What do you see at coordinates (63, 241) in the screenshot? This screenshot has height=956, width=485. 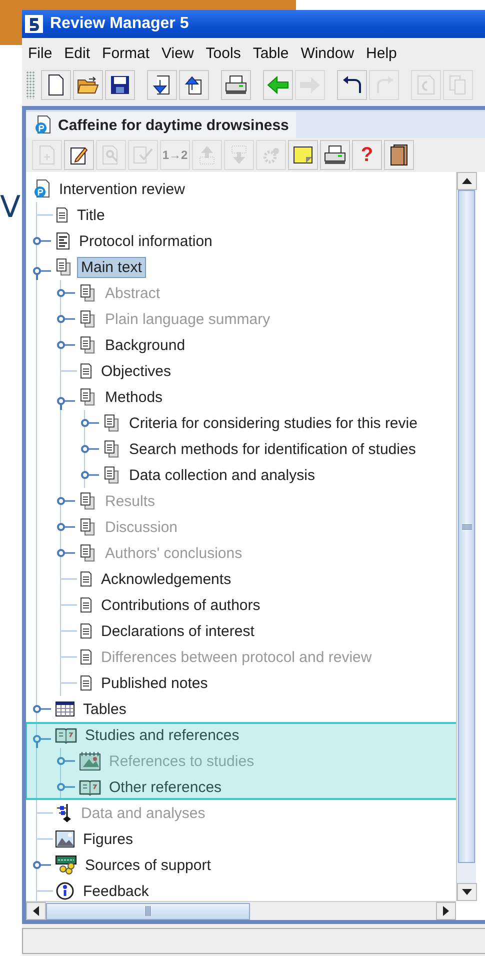 I see `form-page-icon` at bounding box center [63, 241].